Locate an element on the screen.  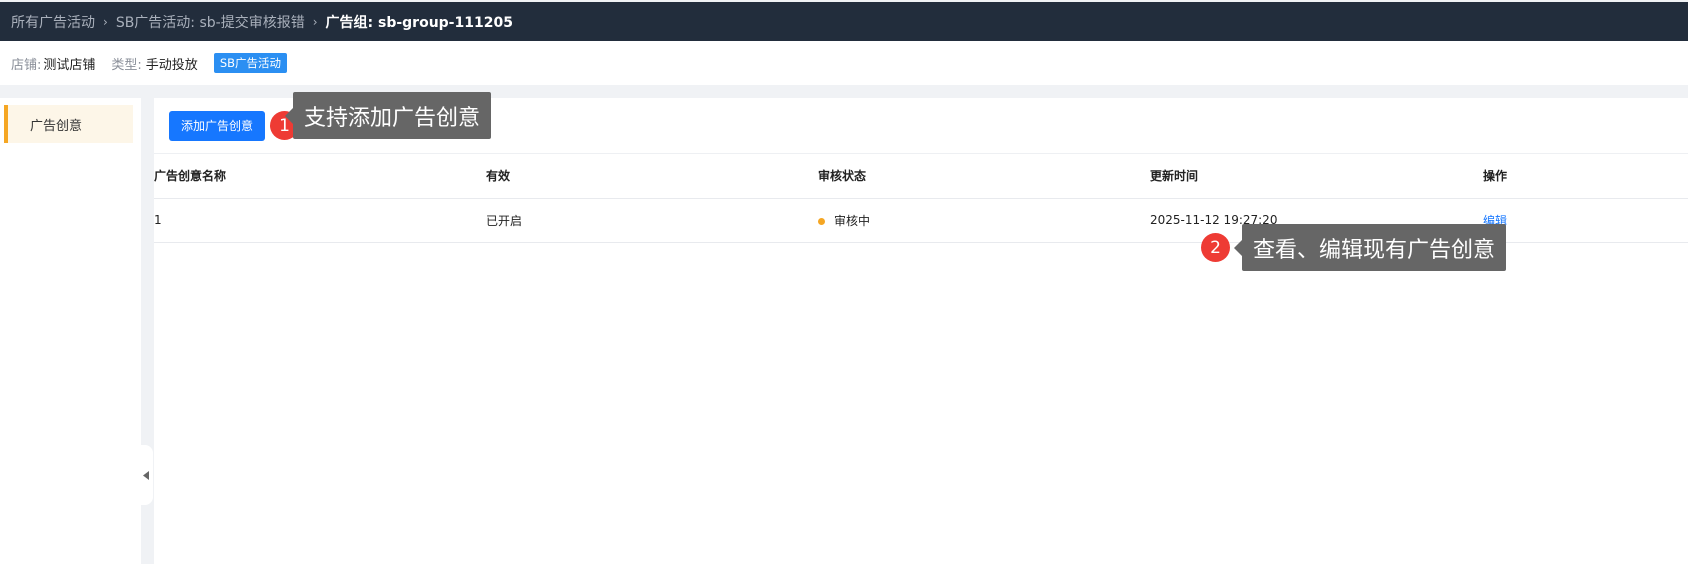
column-header-status: 审核状态 is located at coordinates (984, 176).